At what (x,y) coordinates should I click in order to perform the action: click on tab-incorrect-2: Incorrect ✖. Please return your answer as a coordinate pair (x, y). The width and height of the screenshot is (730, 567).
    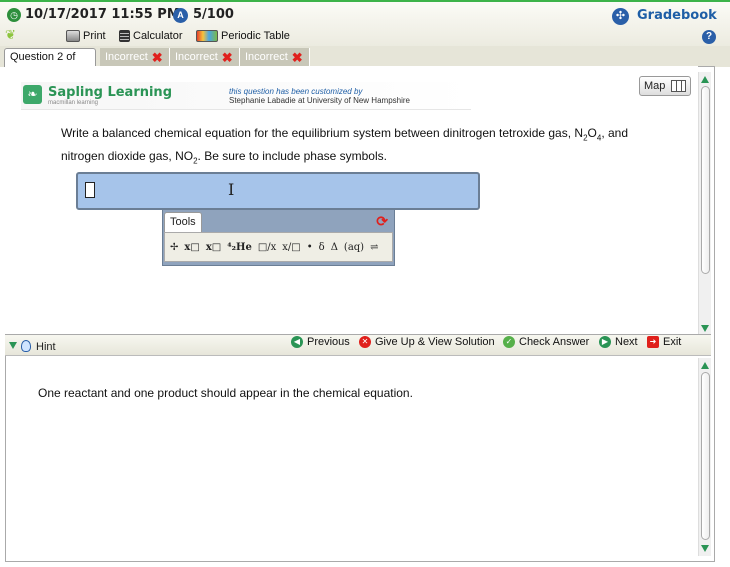
    Looking at the image, I should click on (205, 57).